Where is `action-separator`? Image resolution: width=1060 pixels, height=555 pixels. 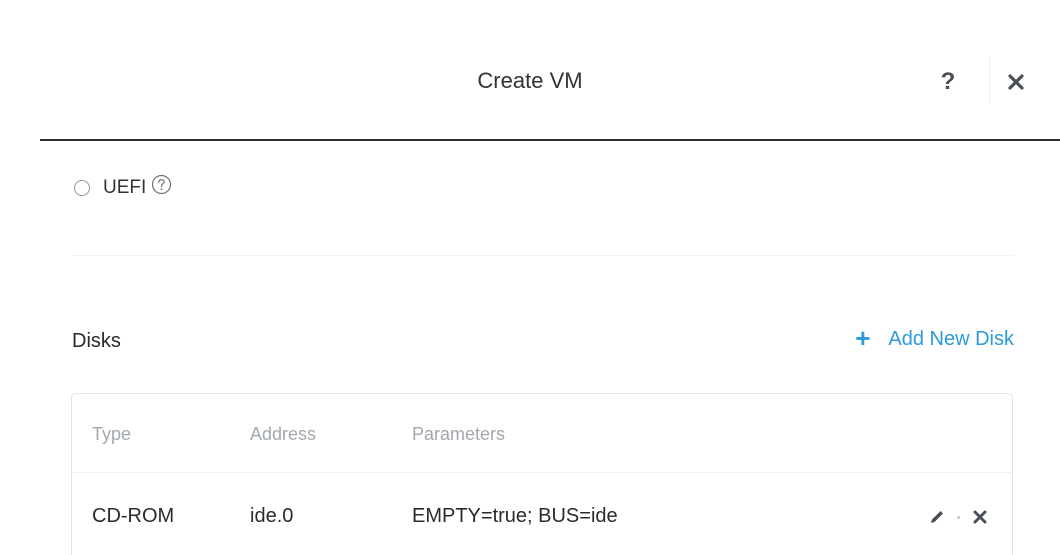
action-separator is located at coordinates (958, 517).